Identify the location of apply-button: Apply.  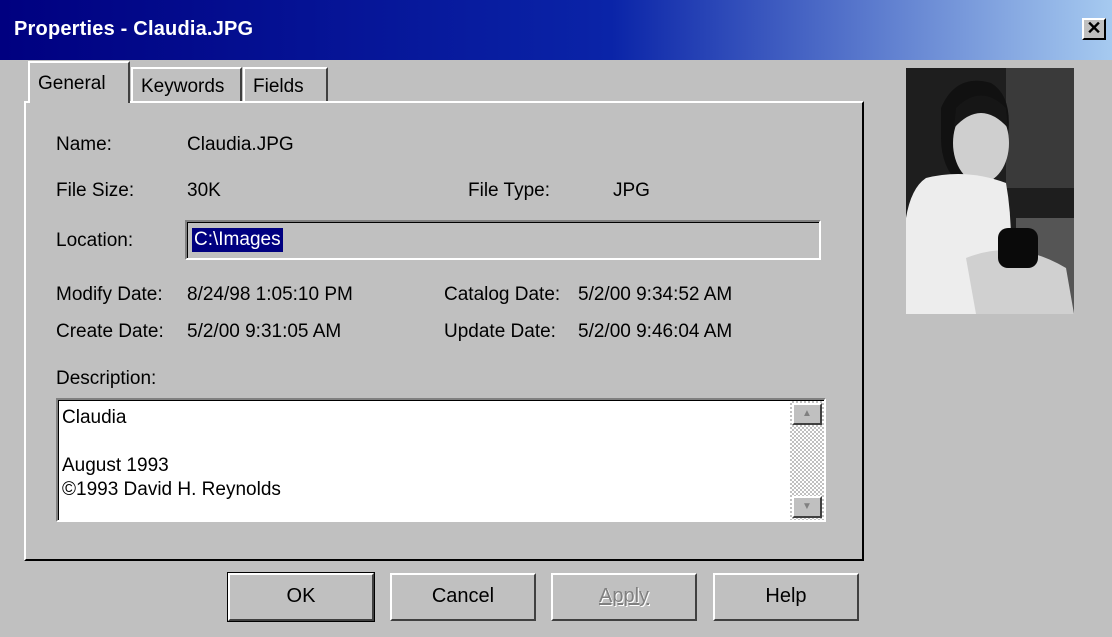
(624, 597).